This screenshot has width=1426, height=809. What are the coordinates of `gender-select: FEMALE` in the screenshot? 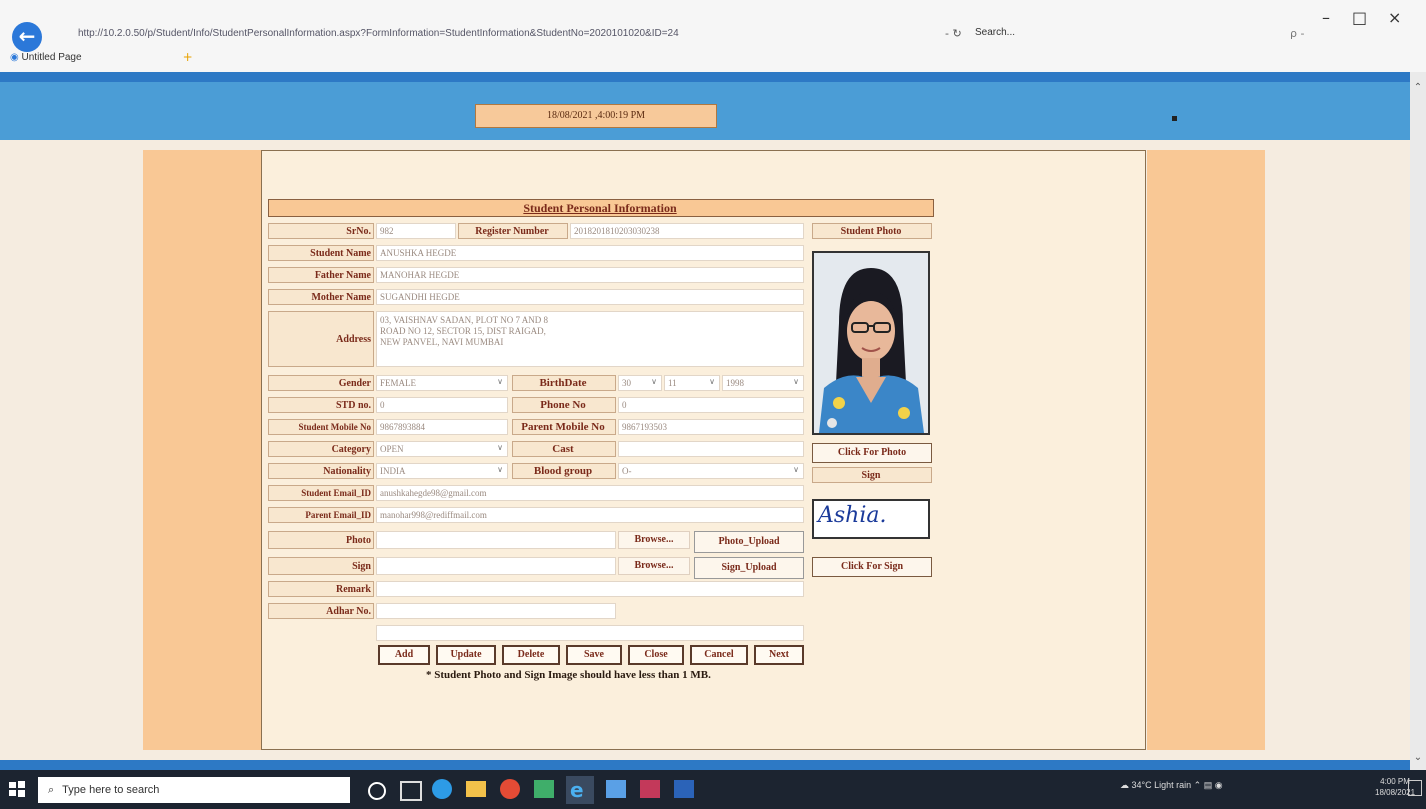 It's located at (442, 383).